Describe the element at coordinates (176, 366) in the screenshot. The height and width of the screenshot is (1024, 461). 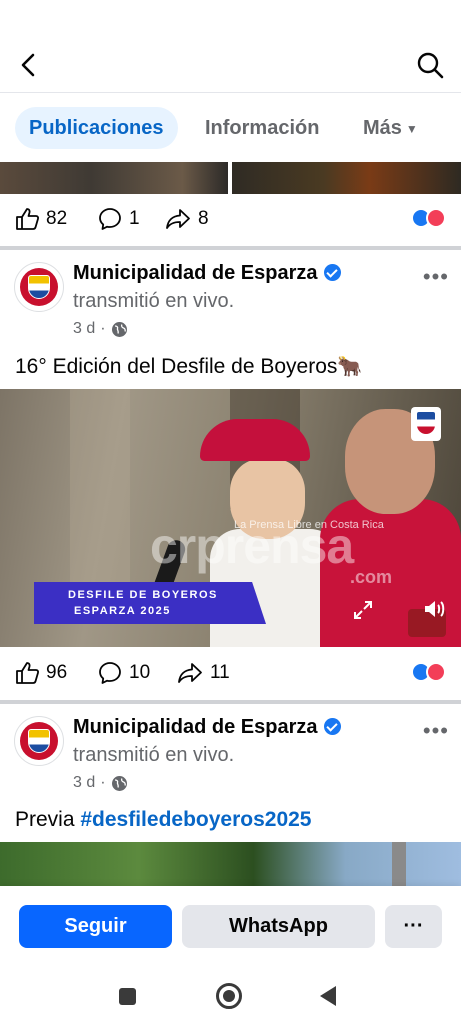
I see `post-text-content: 16° Edición del Desfile de Boyeros` at that location.